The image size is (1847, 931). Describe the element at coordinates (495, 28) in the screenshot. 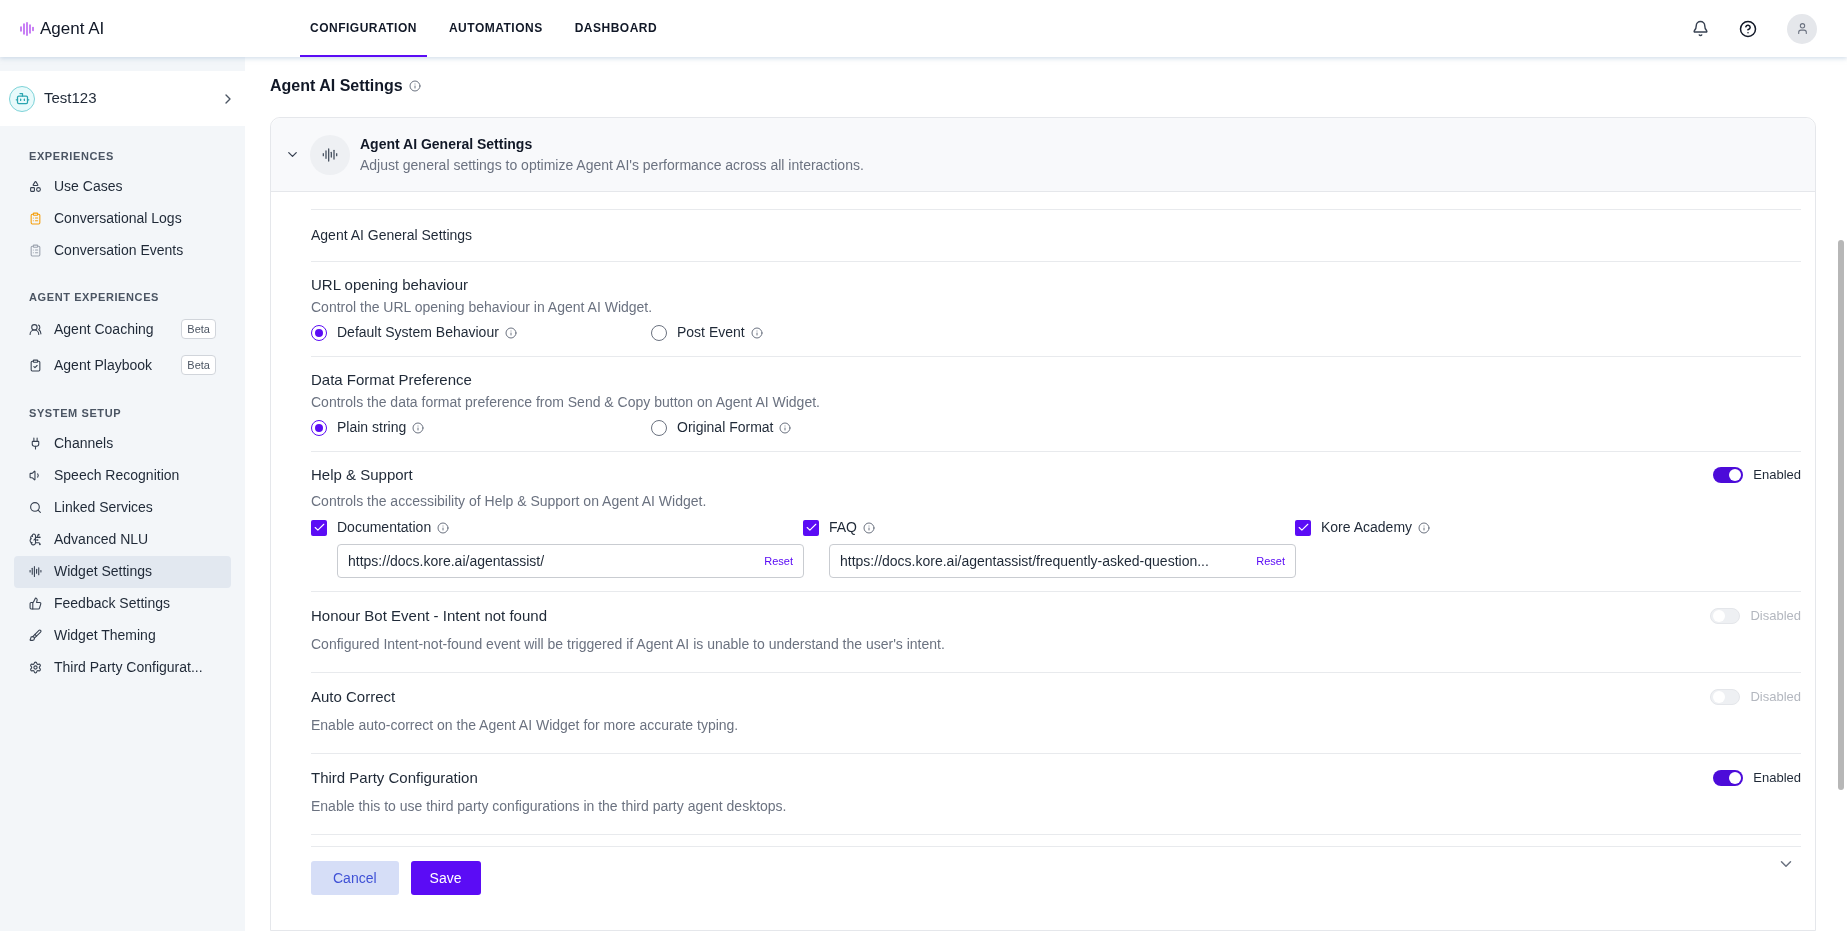

I see `nav-tab: AUTOMATIONS` at that location.